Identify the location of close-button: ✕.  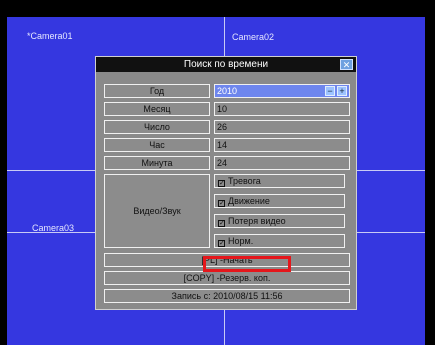
(346, 64).